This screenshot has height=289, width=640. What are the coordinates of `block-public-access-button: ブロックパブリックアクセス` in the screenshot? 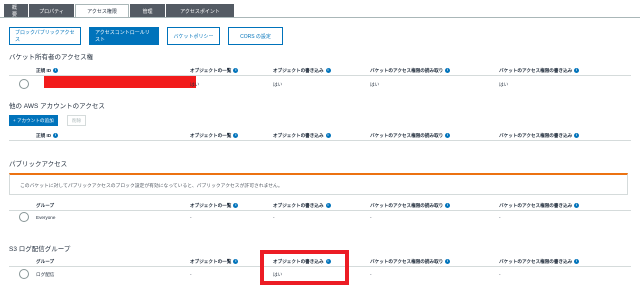 It's located at (45, 36).